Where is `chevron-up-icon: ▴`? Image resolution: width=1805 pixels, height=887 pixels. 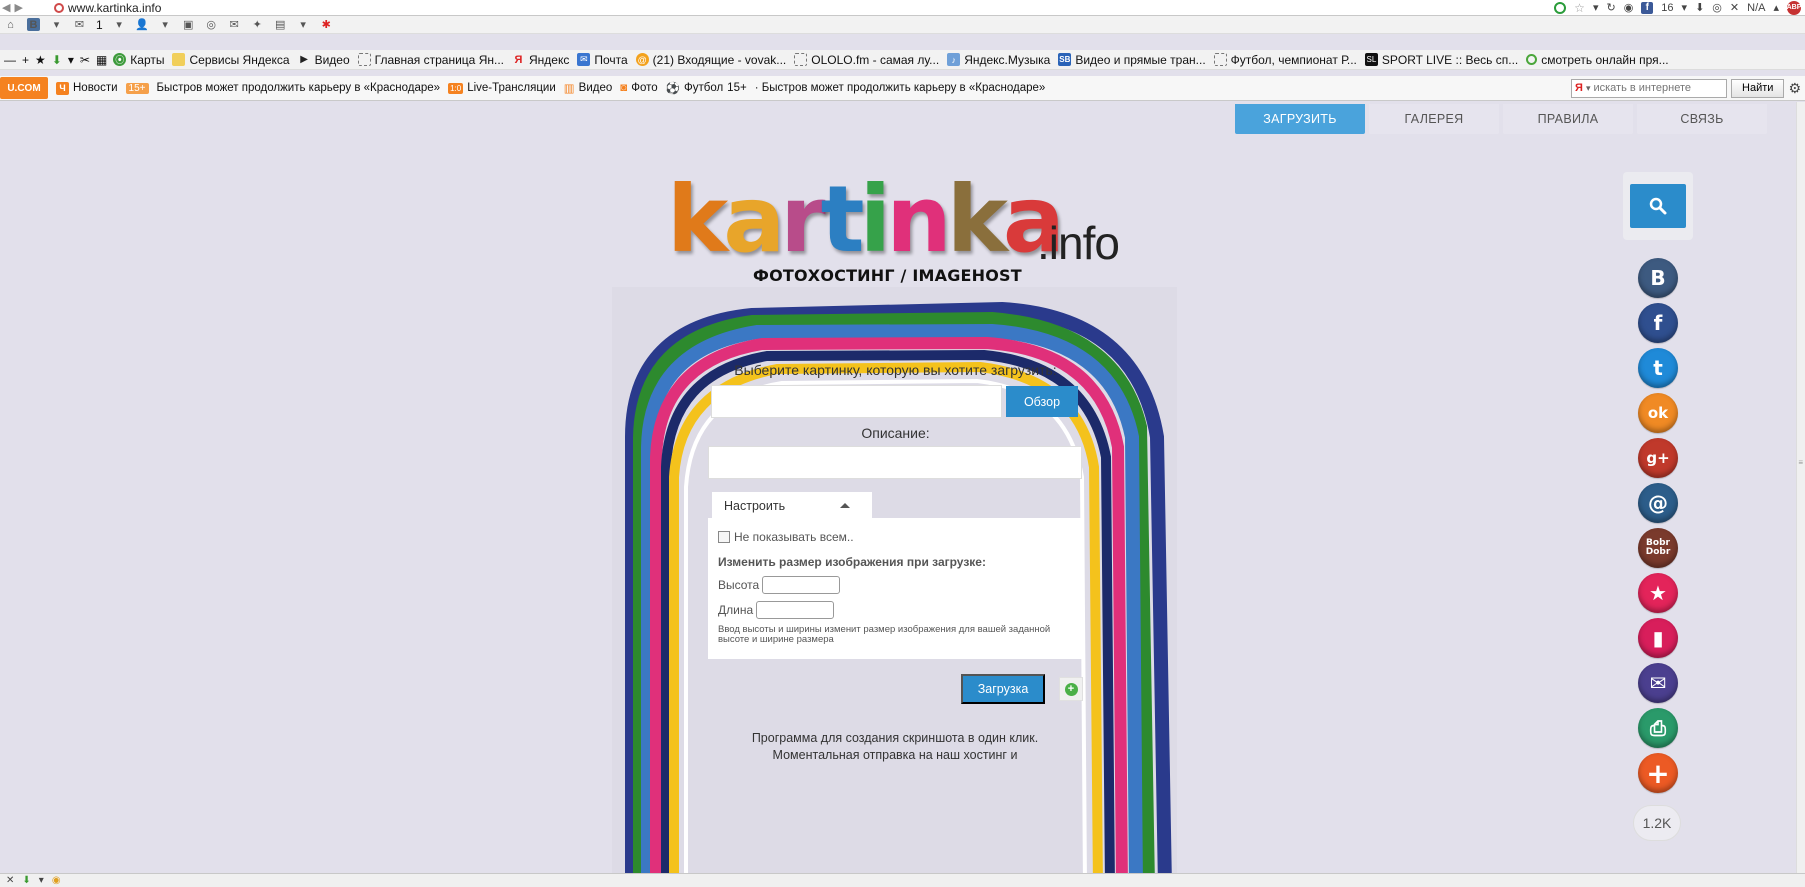
chevron-up-icon: ▴ is located at coordinates (1776, 7).